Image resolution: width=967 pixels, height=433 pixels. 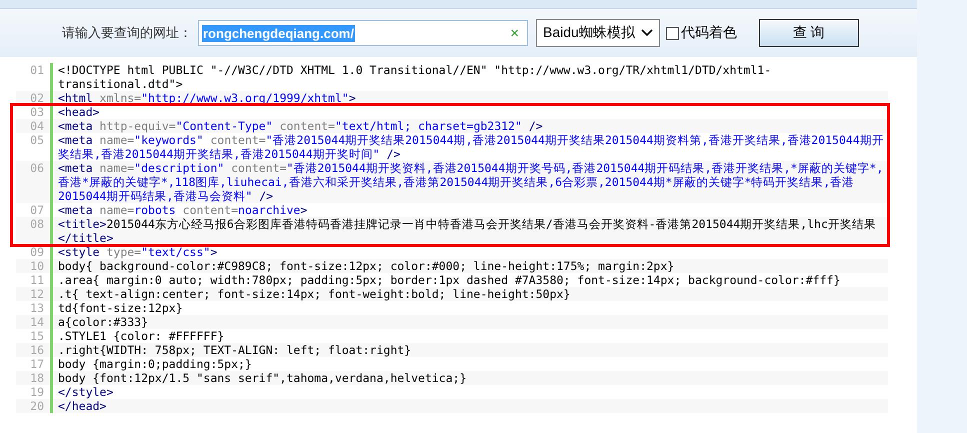 I want to click on colorize-label: 代码着色, so click(x=708, y=33).